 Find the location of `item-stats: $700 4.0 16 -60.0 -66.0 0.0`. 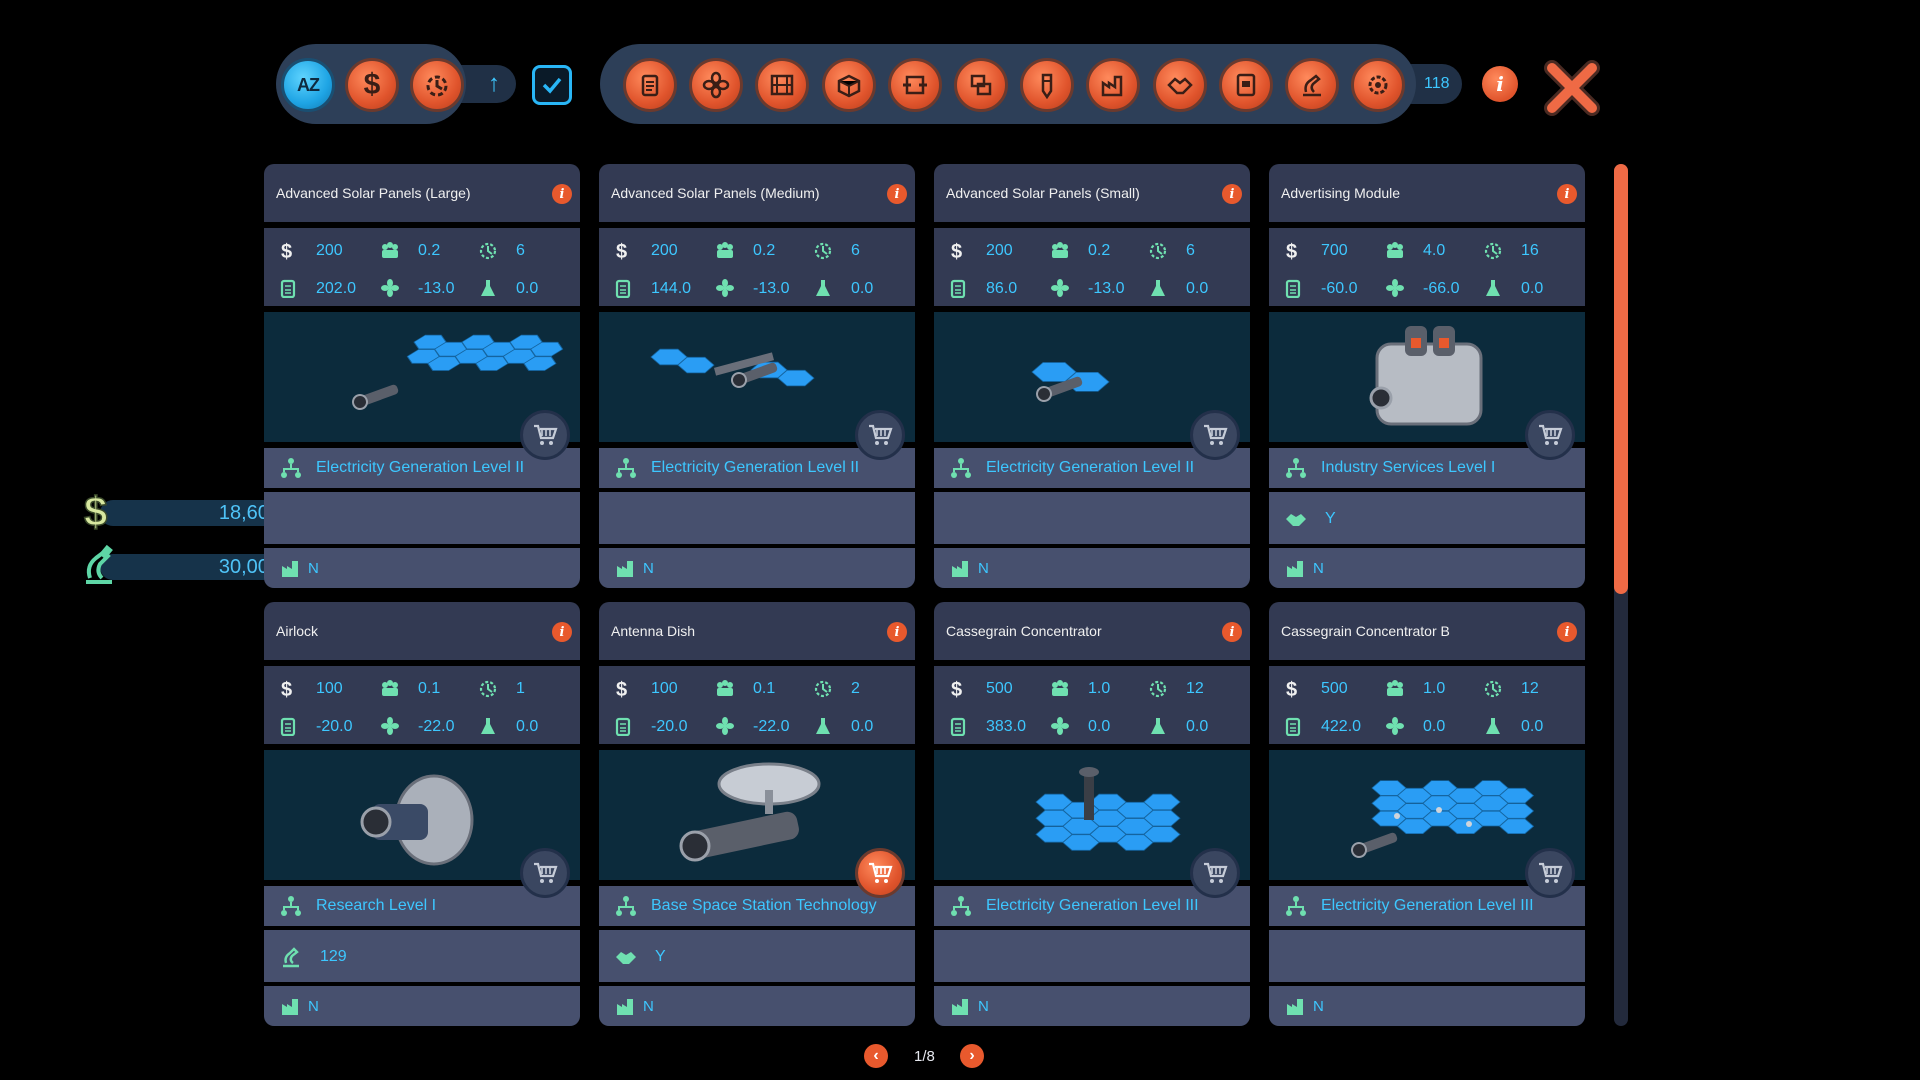

item-stats: $700 4.0 16 -60.0 -66.0 0.0 is located at coordinates (1427, 267).